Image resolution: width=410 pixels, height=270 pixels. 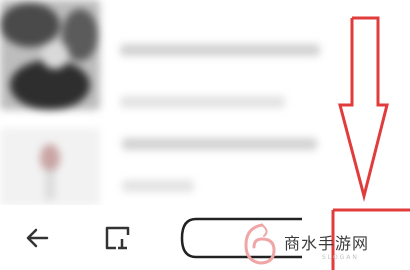 I want to click on back-arrow-icon, so click(x=37, y=238).